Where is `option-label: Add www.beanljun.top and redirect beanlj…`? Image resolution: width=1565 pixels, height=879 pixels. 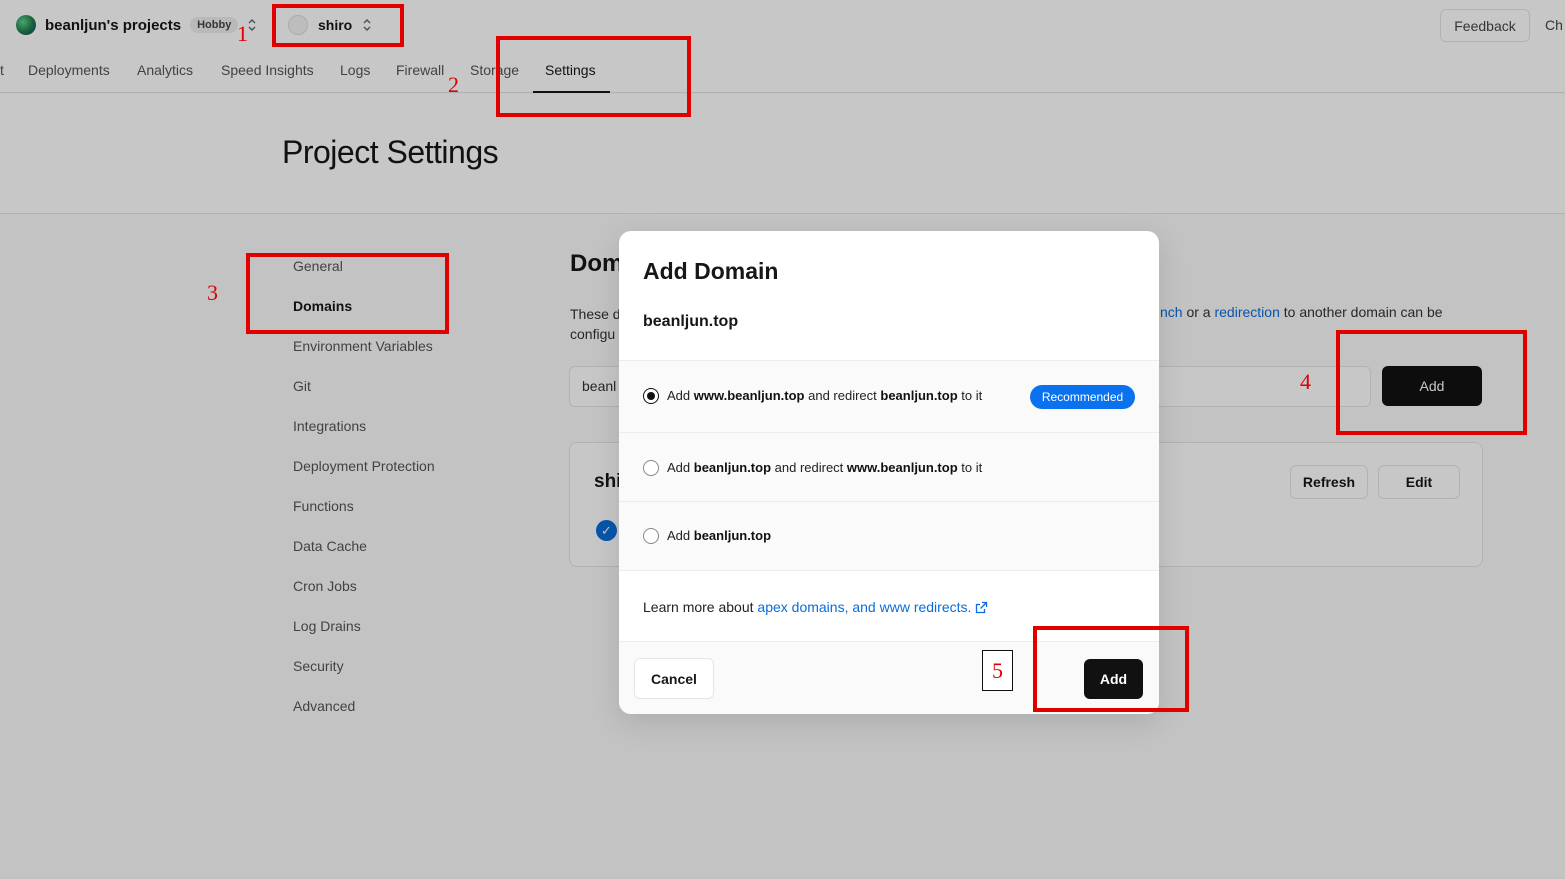
option-label: Add www.beanljun.top and redirect beanlj… is located at coordinates (824, 395).